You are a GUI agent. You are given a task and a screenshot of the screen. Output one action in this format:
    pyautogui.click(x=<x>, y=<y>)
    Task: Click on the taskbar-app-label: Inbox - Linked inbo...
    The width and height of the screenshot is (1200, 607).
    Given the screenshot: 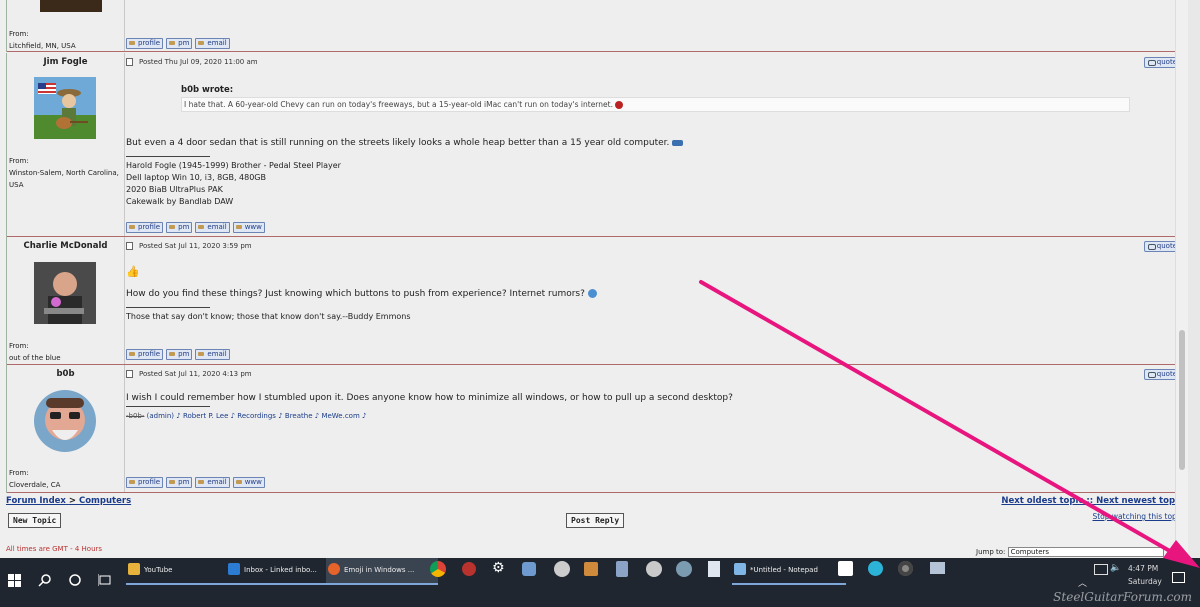 What is the action you would take?
    pyautogui.click(x=280, y=570)
    